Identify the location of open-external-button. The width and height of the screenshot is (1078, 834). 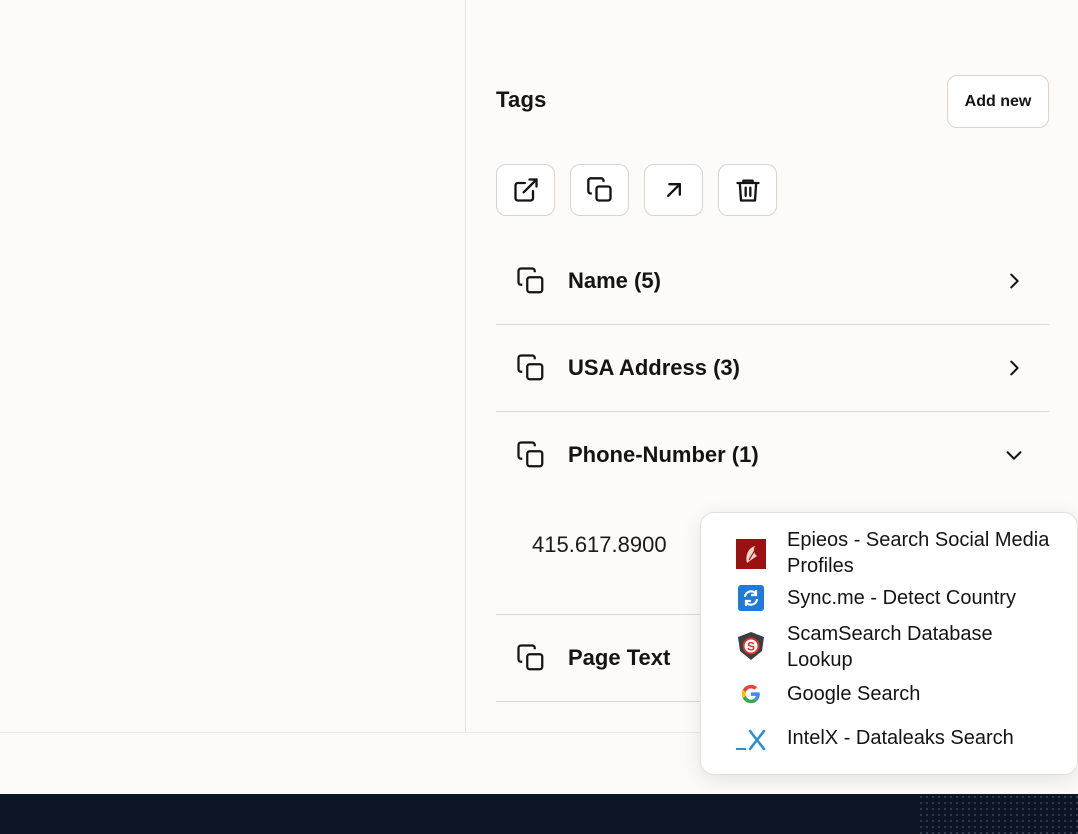
(525, 190).